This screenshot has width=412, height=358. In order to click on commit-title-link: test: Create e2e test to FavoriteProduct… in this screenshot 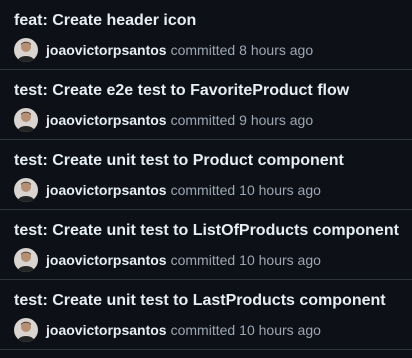, I will do `click(181, 91)`.